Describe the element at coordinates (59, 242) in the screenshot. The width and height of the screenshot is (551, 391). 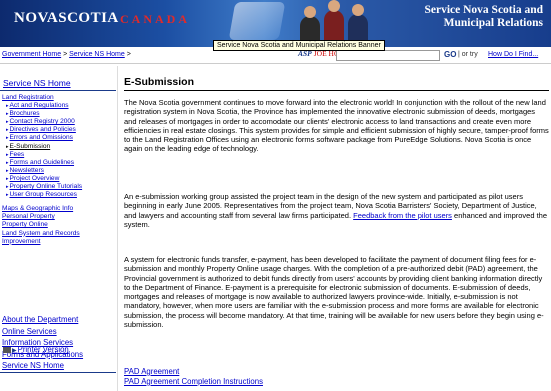
I see `sidebar-item-improvement: Improvement` at that location.